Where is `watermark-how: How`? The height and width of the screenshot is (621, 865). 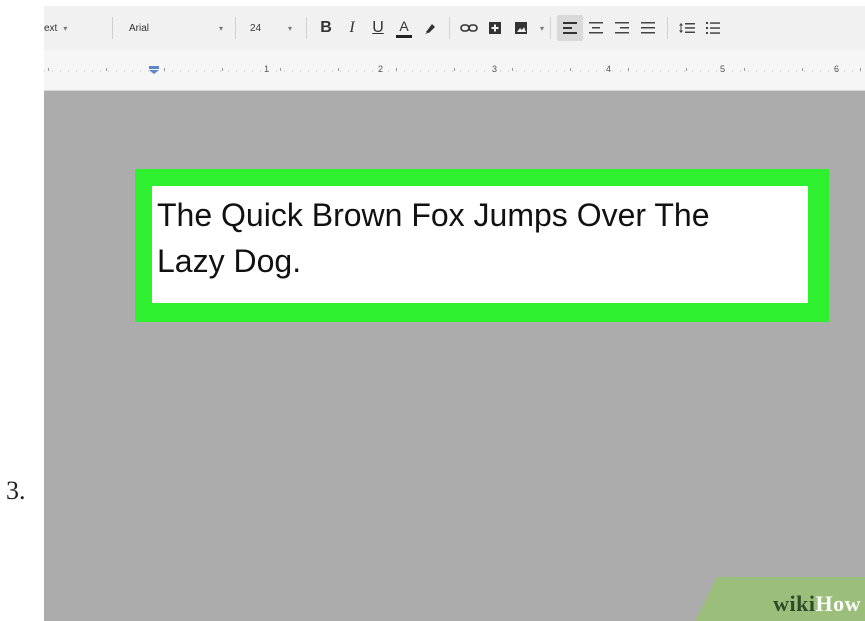
watermark-how: How is located at coordinates (838, 603).